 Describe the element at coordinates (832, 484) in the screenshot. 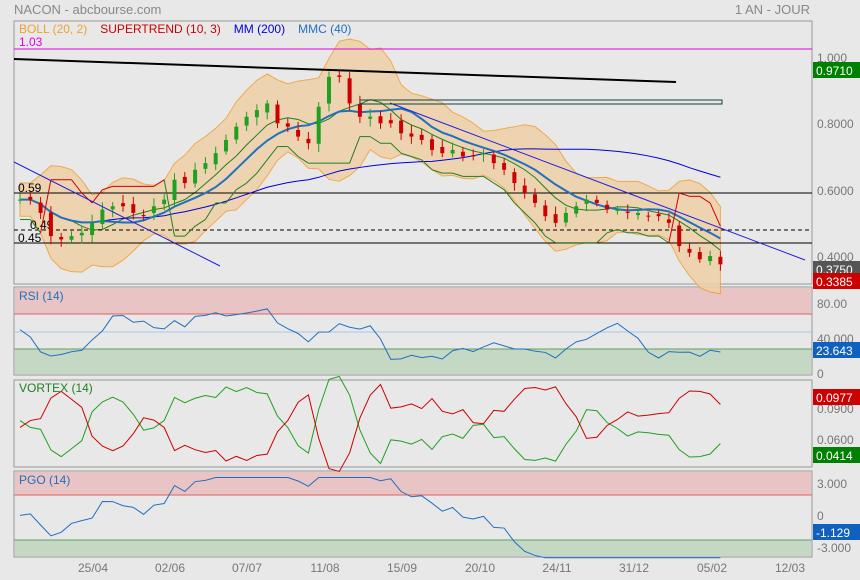

I see `pgo-tick: 3.000` at that location.